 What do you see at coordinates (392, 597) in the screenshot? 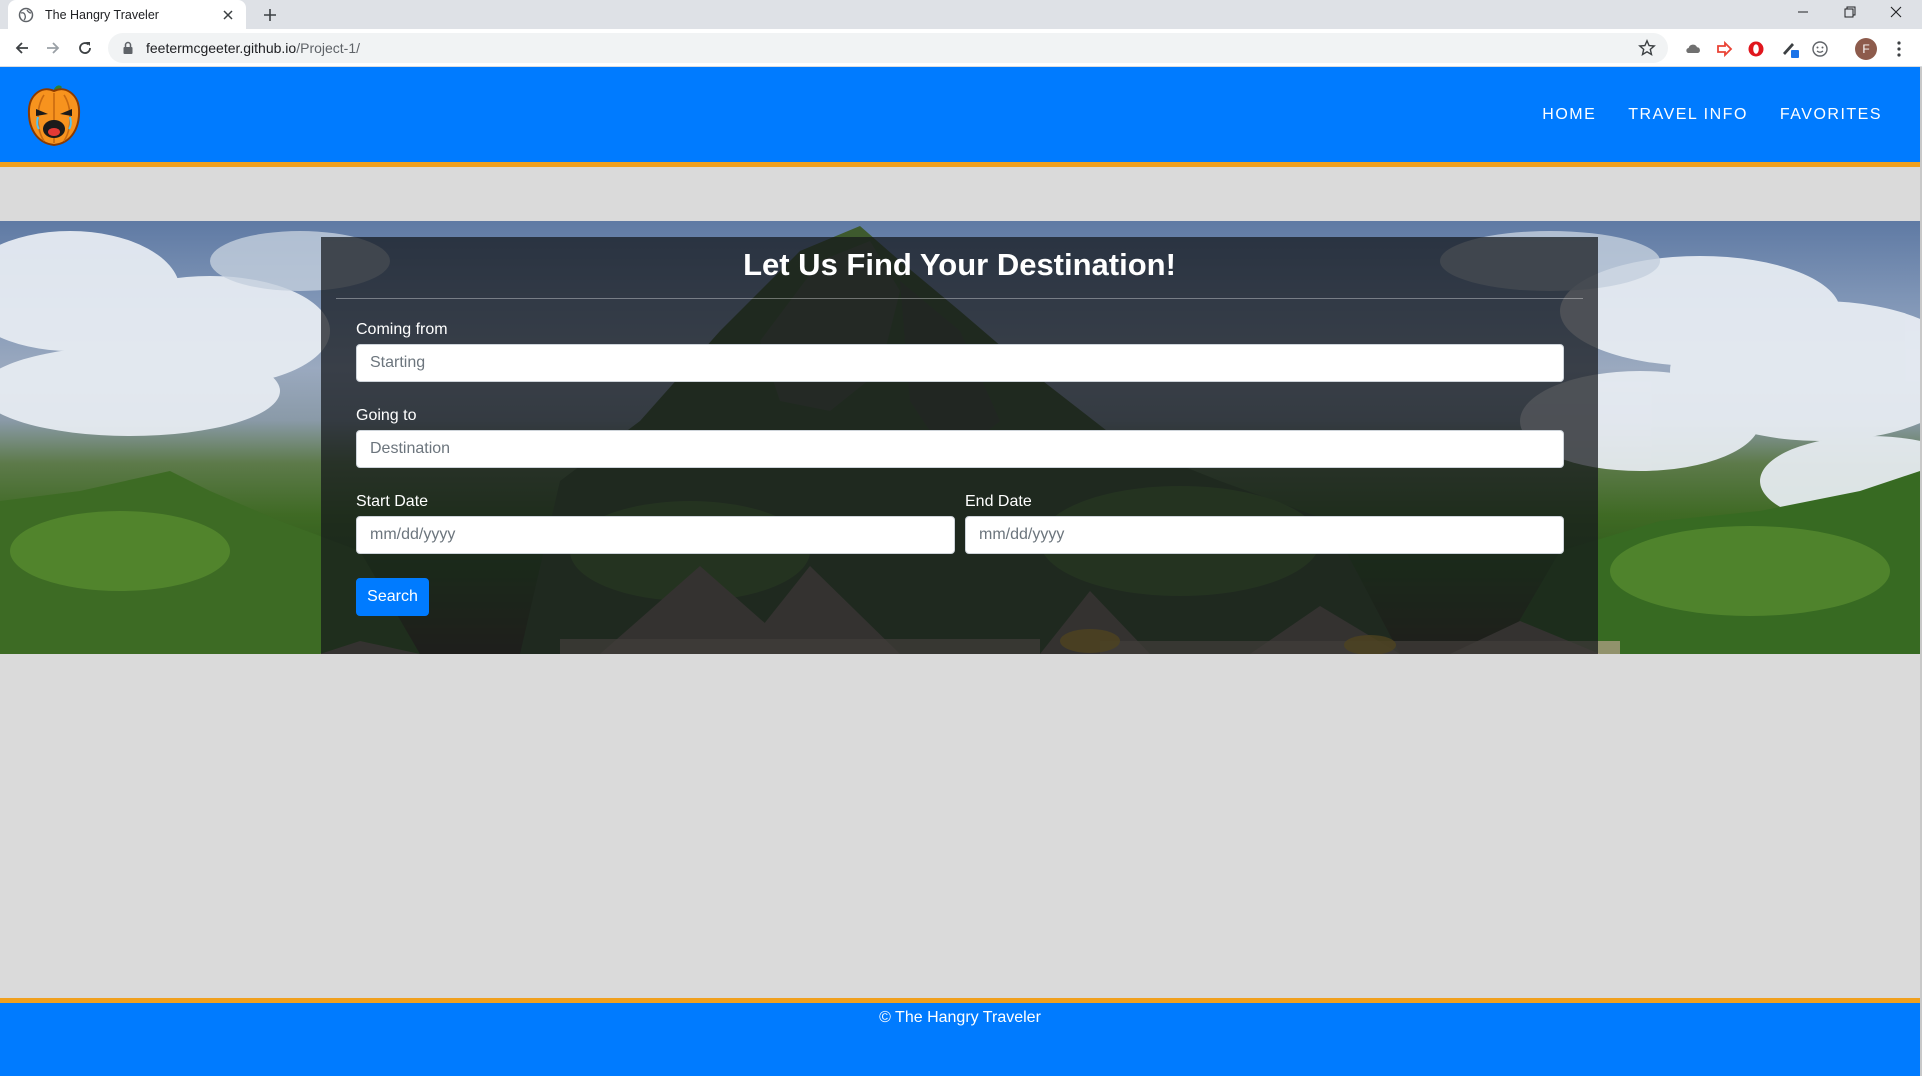
I see `search-button: Search` at bounding box center [392, 597].